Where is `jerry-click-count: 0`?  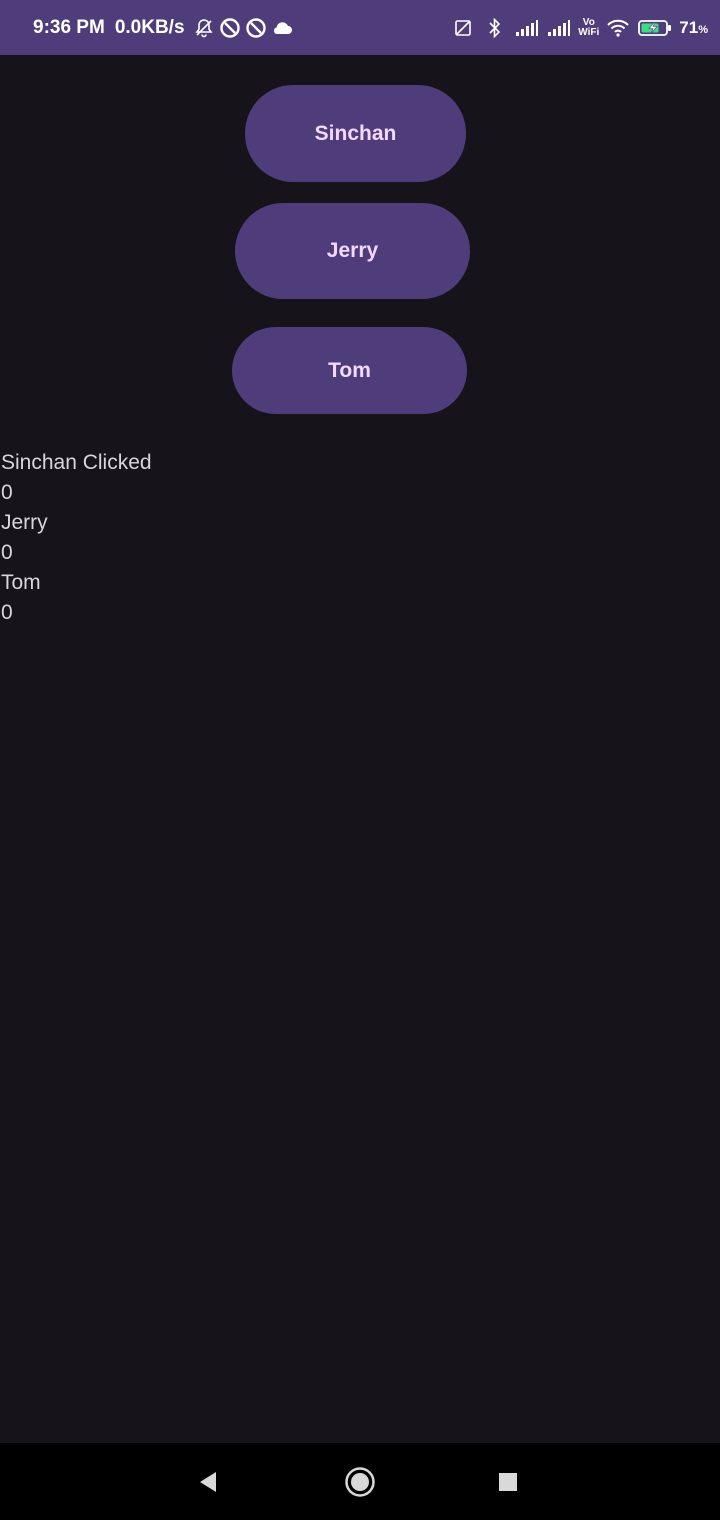 jerry-click-count: 0 is located at coordinates (7, 552).